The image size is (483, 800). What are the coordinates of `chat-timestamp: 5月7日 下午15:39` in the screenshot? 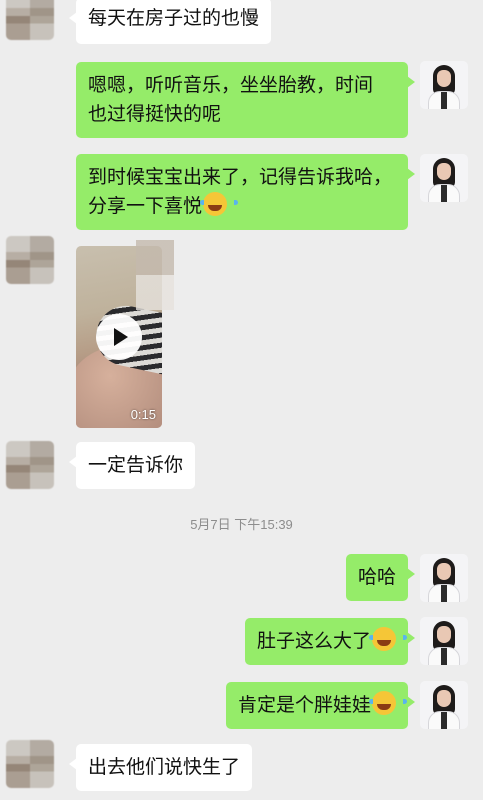 It's located at (241, 524).